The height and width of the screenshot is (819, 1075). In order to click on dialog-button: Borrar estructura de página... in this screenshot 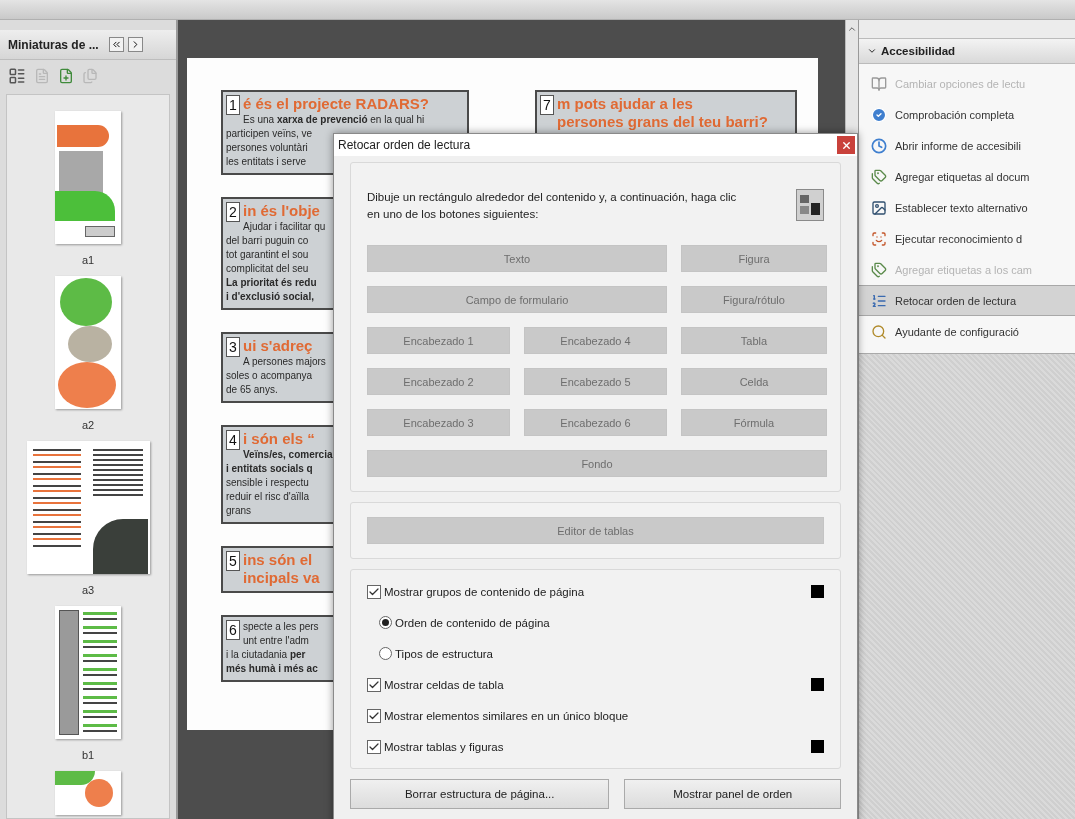, I will do `click(480, 794)`.